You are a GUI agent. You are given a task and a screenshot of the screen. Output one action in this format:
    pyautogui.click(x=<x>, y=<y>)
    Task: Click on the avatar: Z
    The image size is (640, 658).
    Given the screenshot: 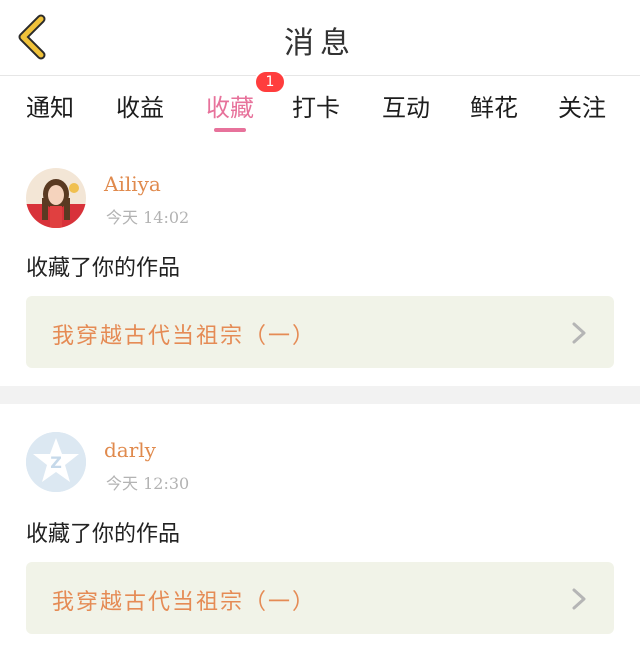 What is the action you would take?
    pyautogui.click(x=56, y=462)
    